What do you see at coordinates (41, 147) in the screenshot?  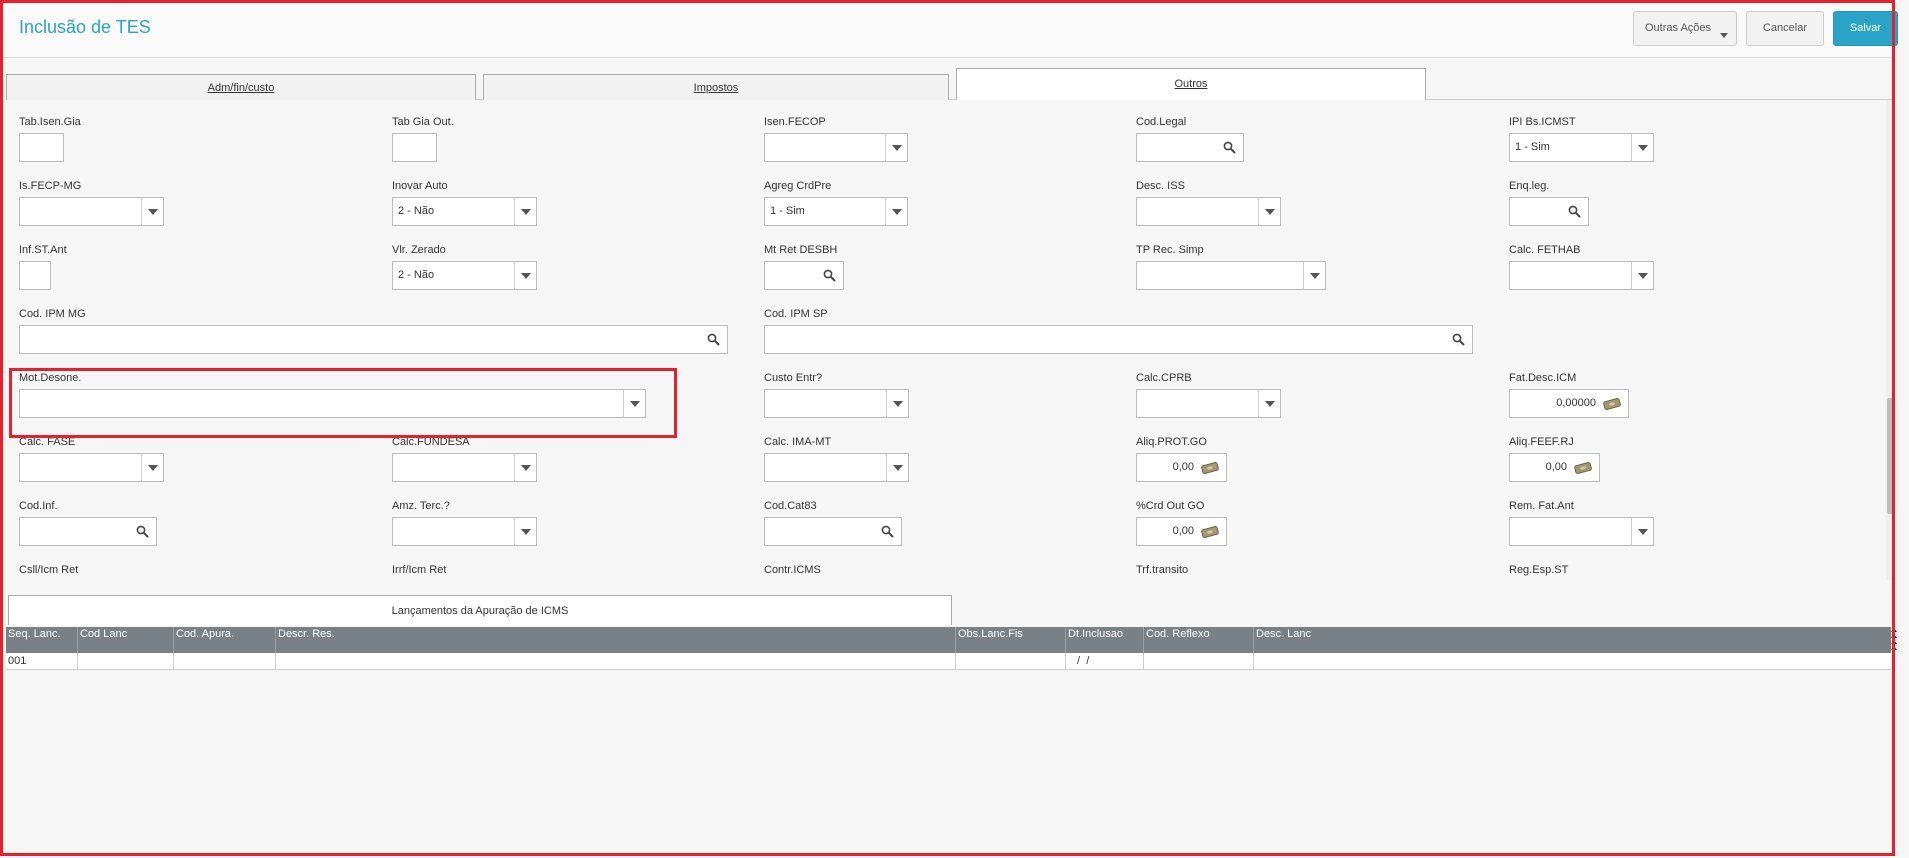 I see `tab-isen-gia-input` at bounding box center [41, 147].